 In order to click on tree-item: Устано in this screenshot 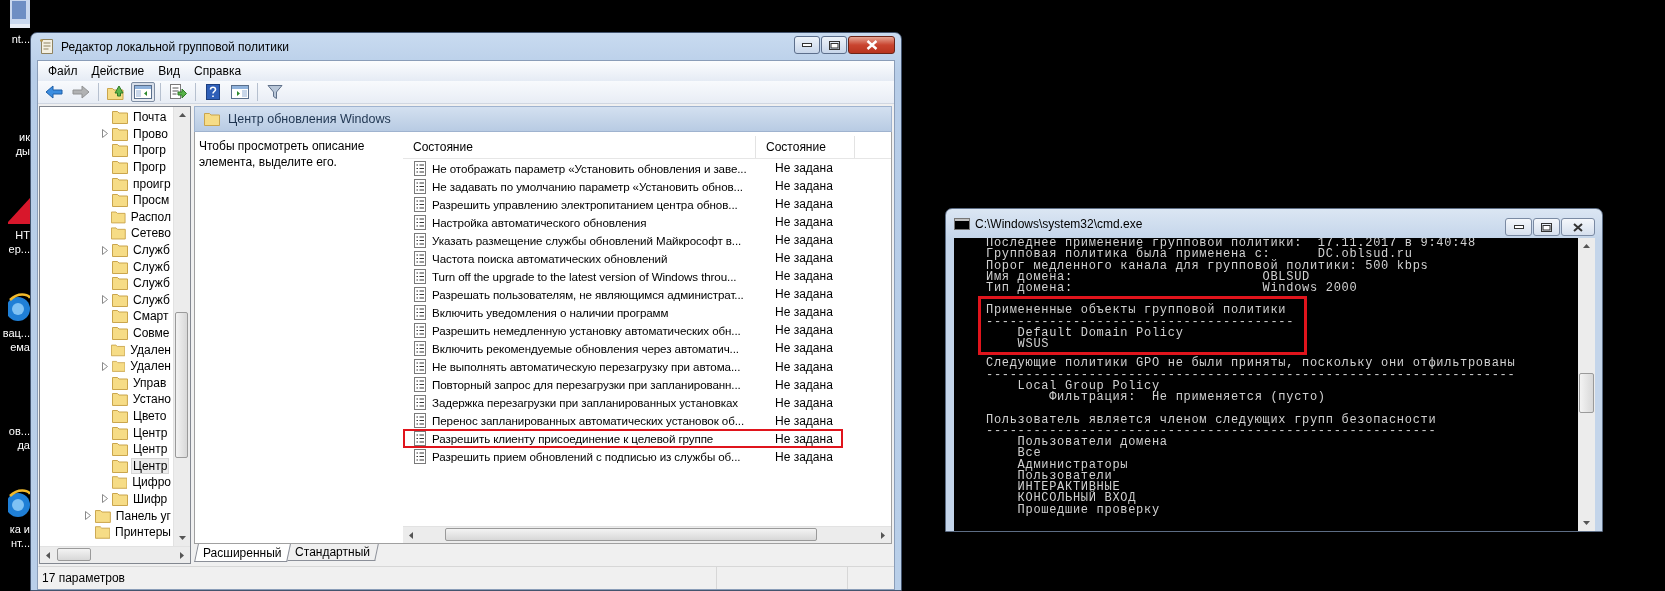, I will do `click(151, 399)`.